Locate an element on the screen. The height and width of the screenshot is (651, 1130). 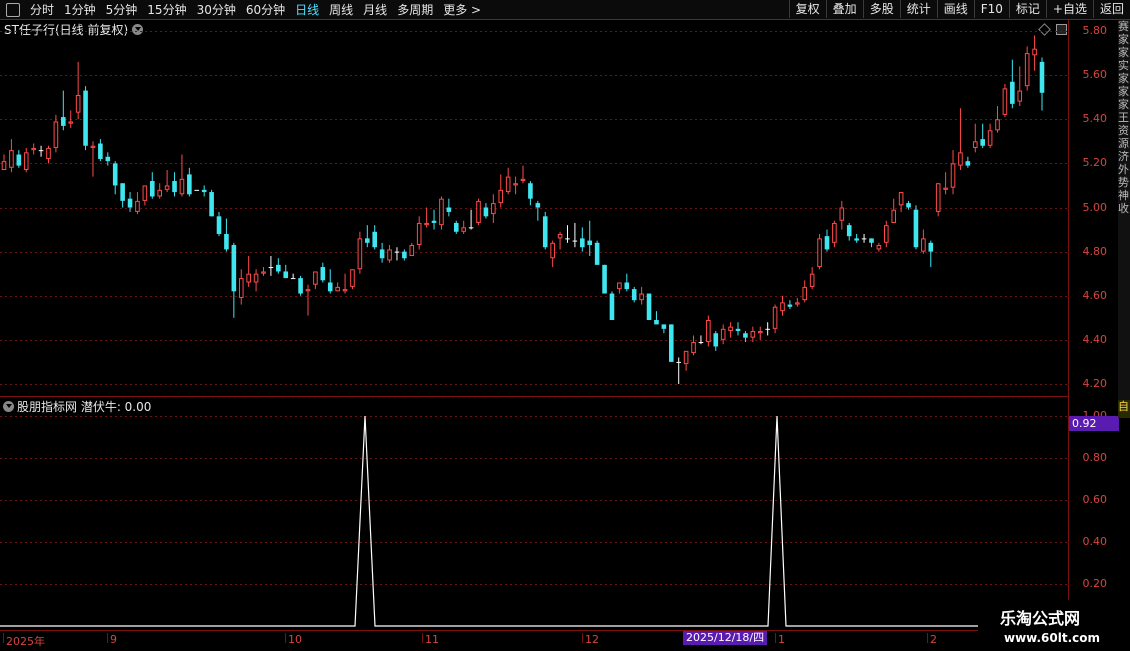
side-strip: 赛家家实家家家王资源济外势神收 is located at coordinates (1124, 210).